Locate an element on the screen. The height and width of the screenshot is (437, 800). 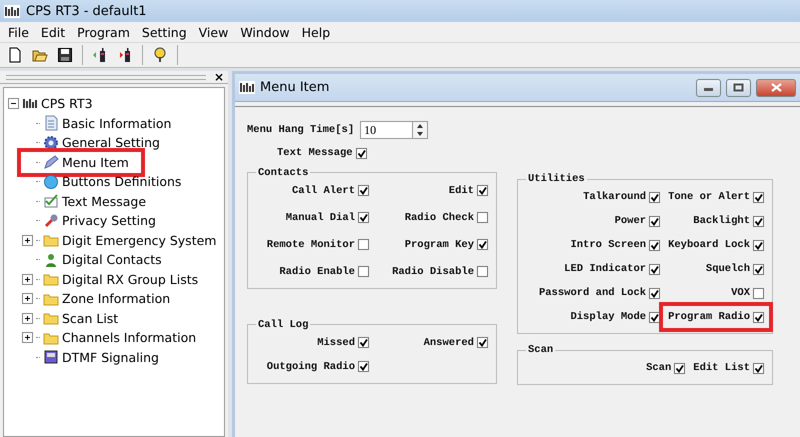
tree-item: CPS RT3 is located at coordinates (67, 104).